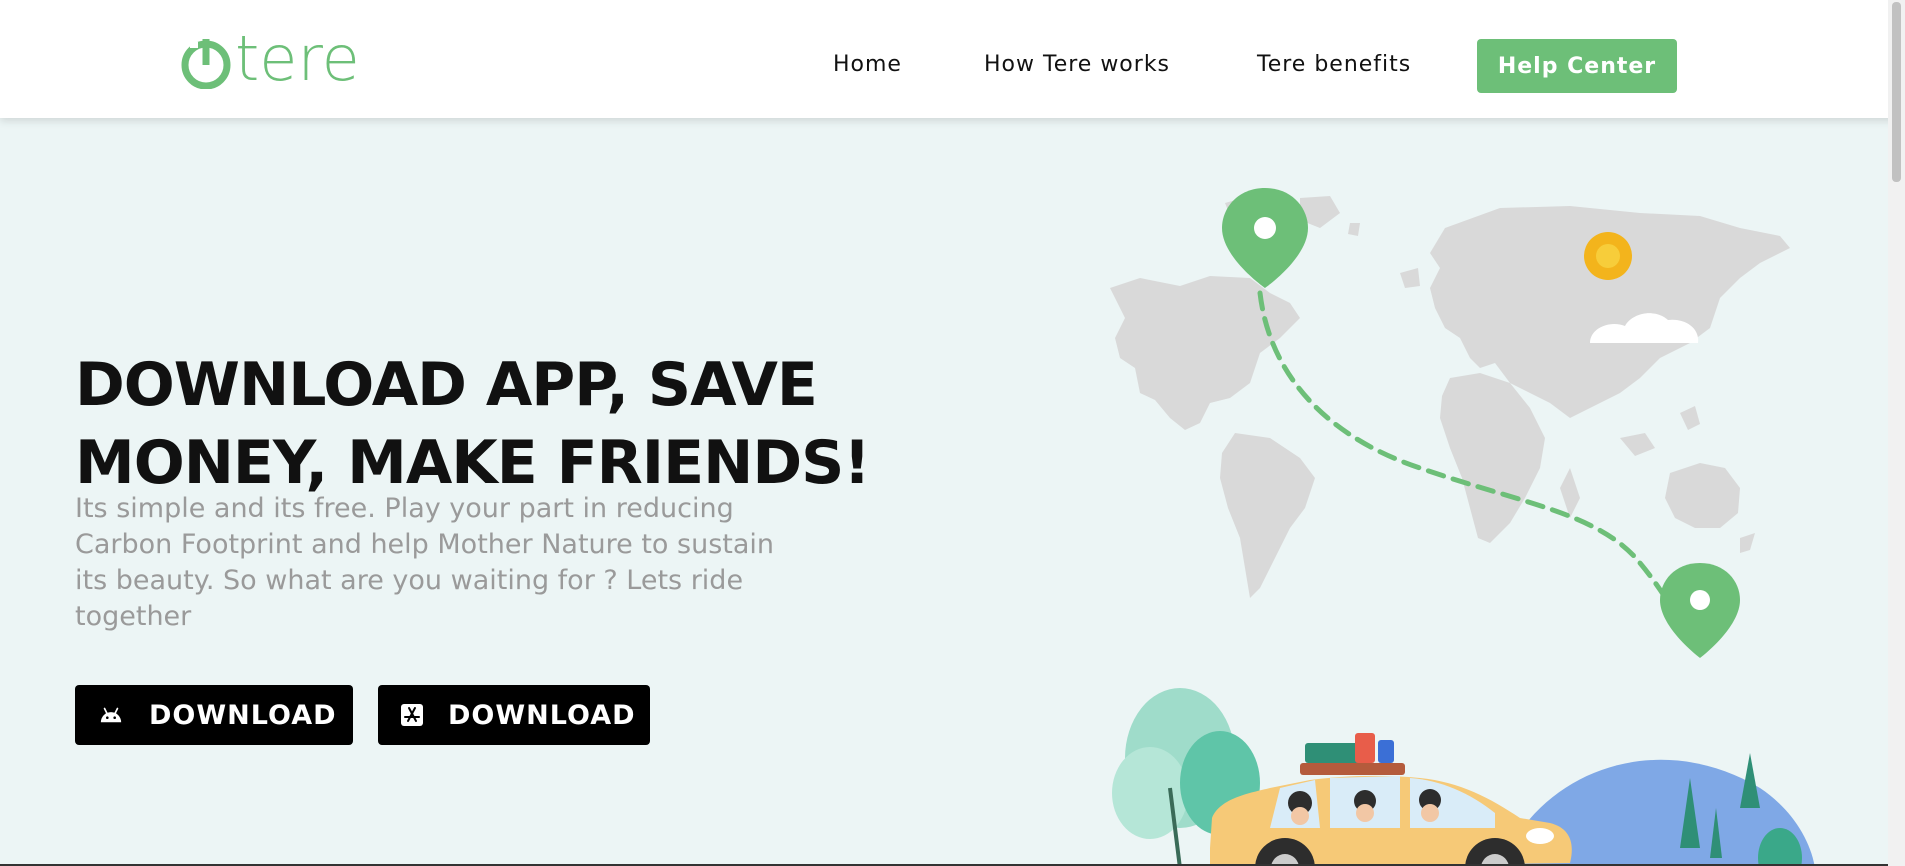 Image resolution: width=1905 pixels, height=866 pixels. I want to click on scrollbar-thumb, so click(1896, 92).